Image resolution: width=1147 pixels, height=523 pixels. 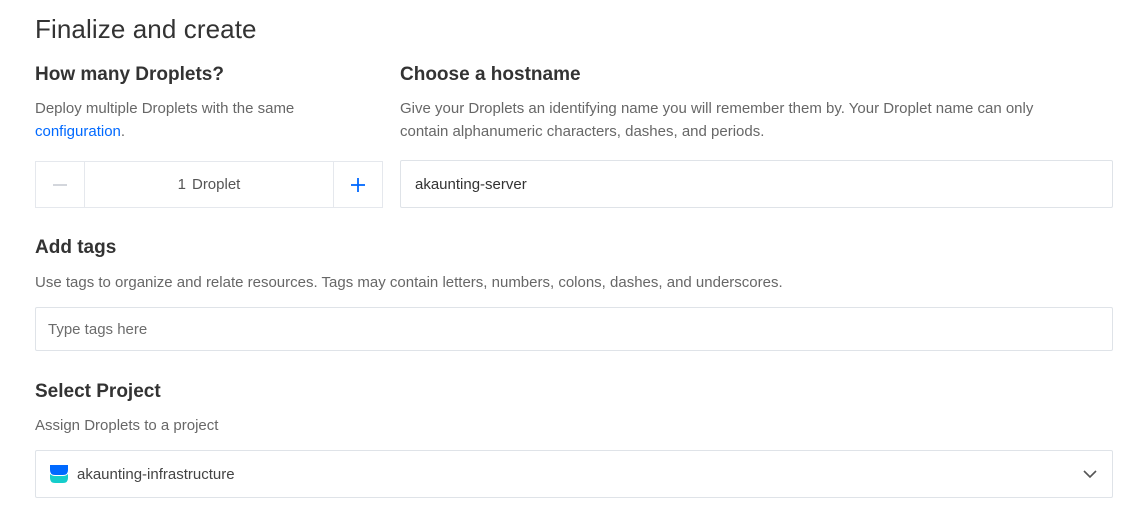 What do you see at coordinates (98, 391) in the screenshot?
I see `project-heading: Select Project` at bounding box center [98, 391].